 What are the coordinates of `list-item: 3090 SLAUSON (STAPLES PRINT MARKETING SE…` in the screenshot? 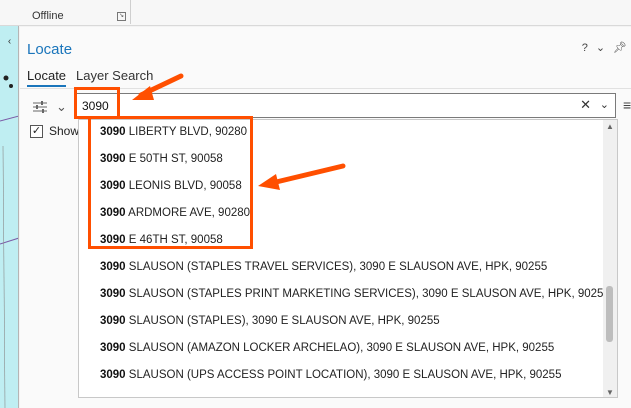 It's located at (355, 294).